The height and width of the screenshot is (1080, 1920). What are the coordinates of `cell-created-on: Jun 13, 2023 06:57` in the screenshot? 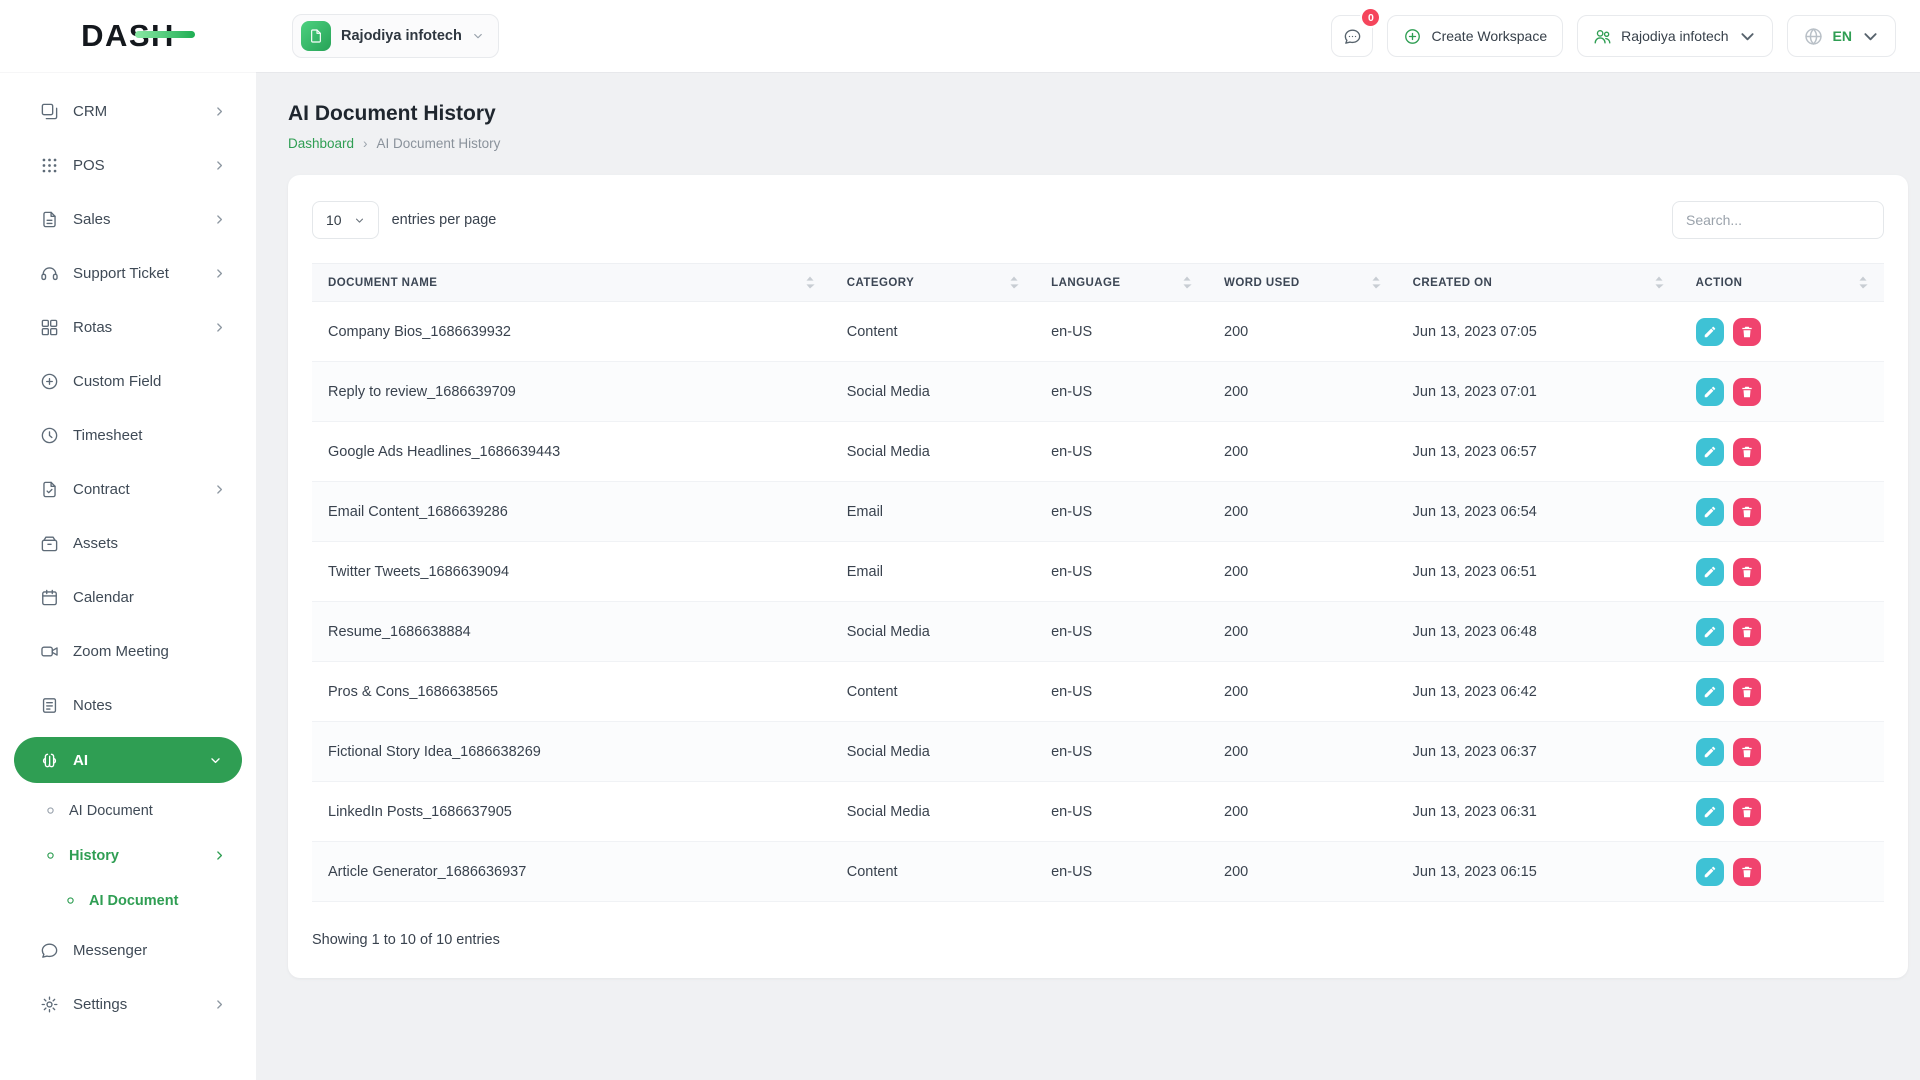 It's located at (1538, 451).